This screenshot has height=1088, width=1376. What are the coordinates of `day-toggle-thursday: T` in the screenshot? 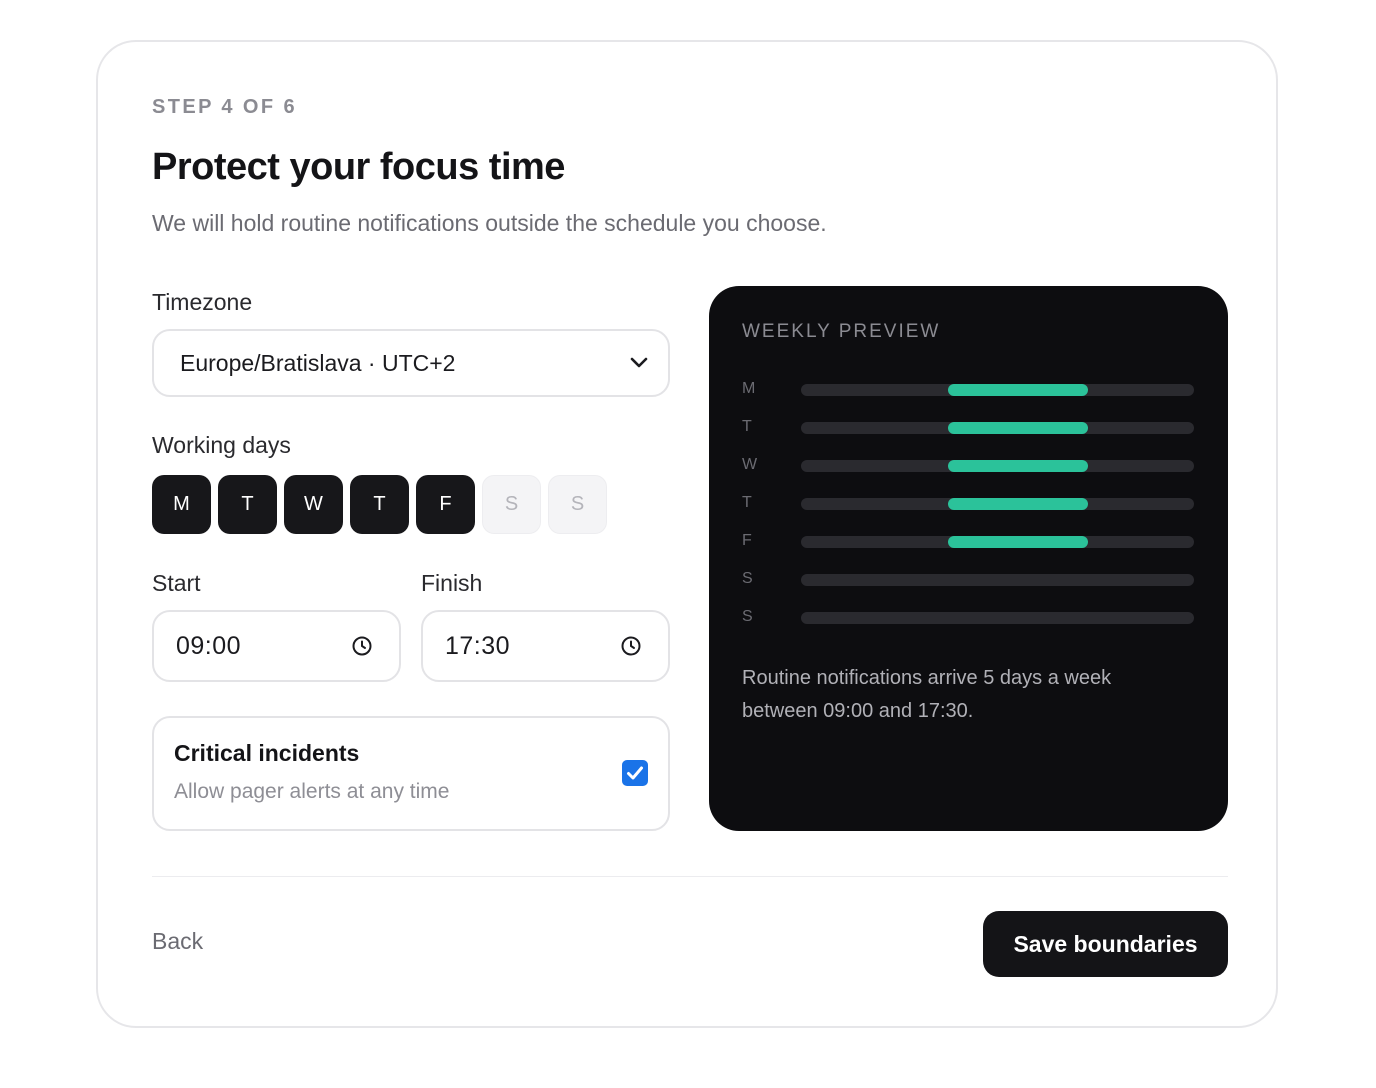 It's located at (379, 504).